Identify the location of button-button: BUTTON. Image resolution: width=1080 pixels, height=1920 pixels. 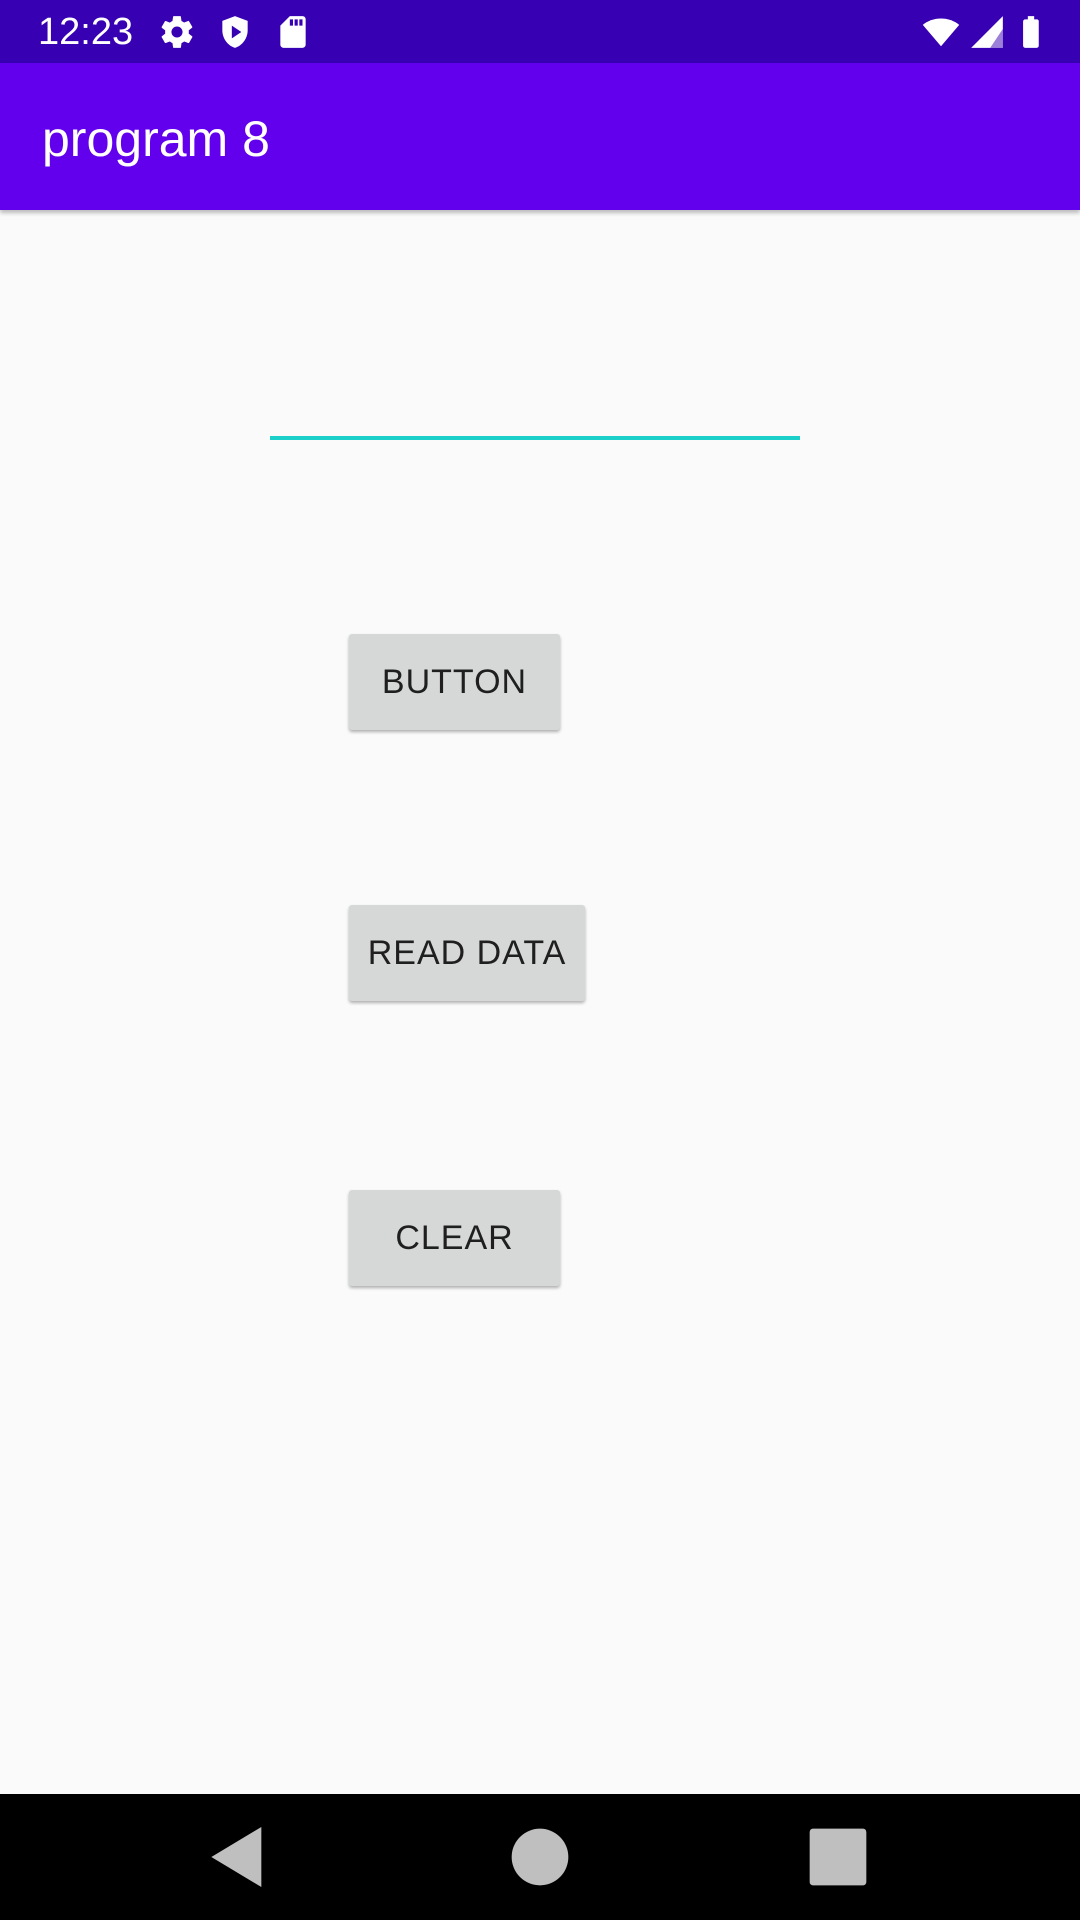
(454, 682).